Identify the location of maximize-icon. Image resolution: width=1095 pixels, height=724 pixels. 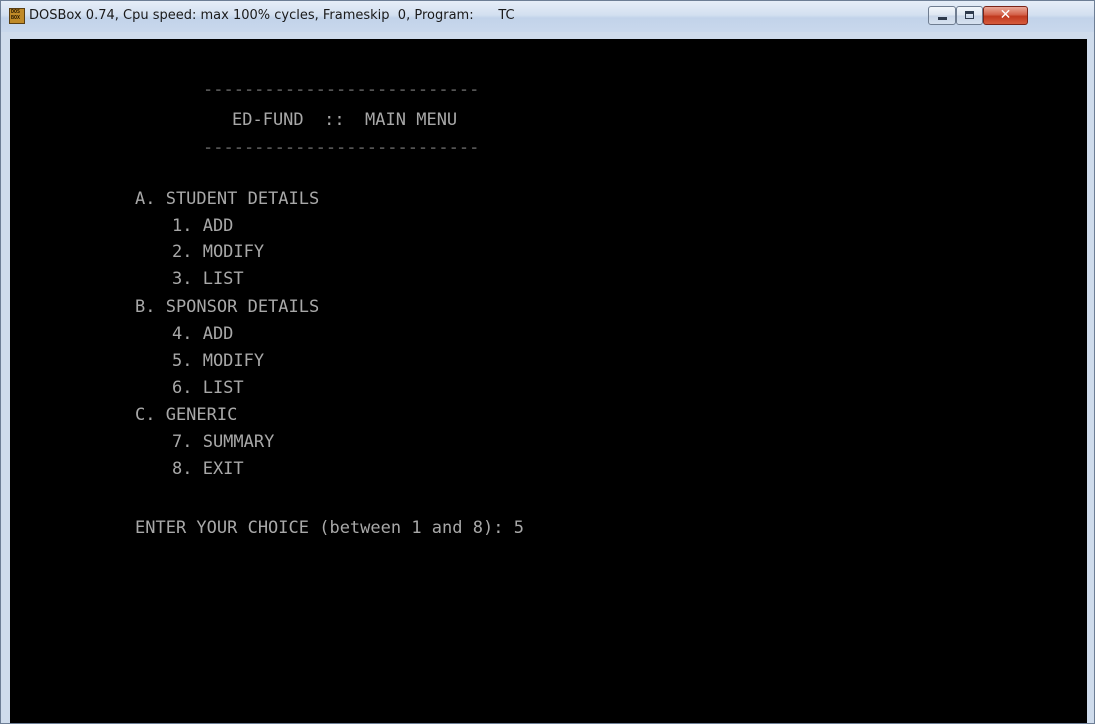
(969, 15).